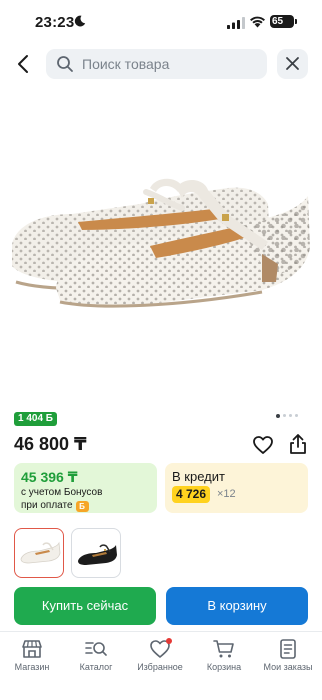 The image size is (322, 700). I want to click on tab-cart: Корзина, so click(224, 666).